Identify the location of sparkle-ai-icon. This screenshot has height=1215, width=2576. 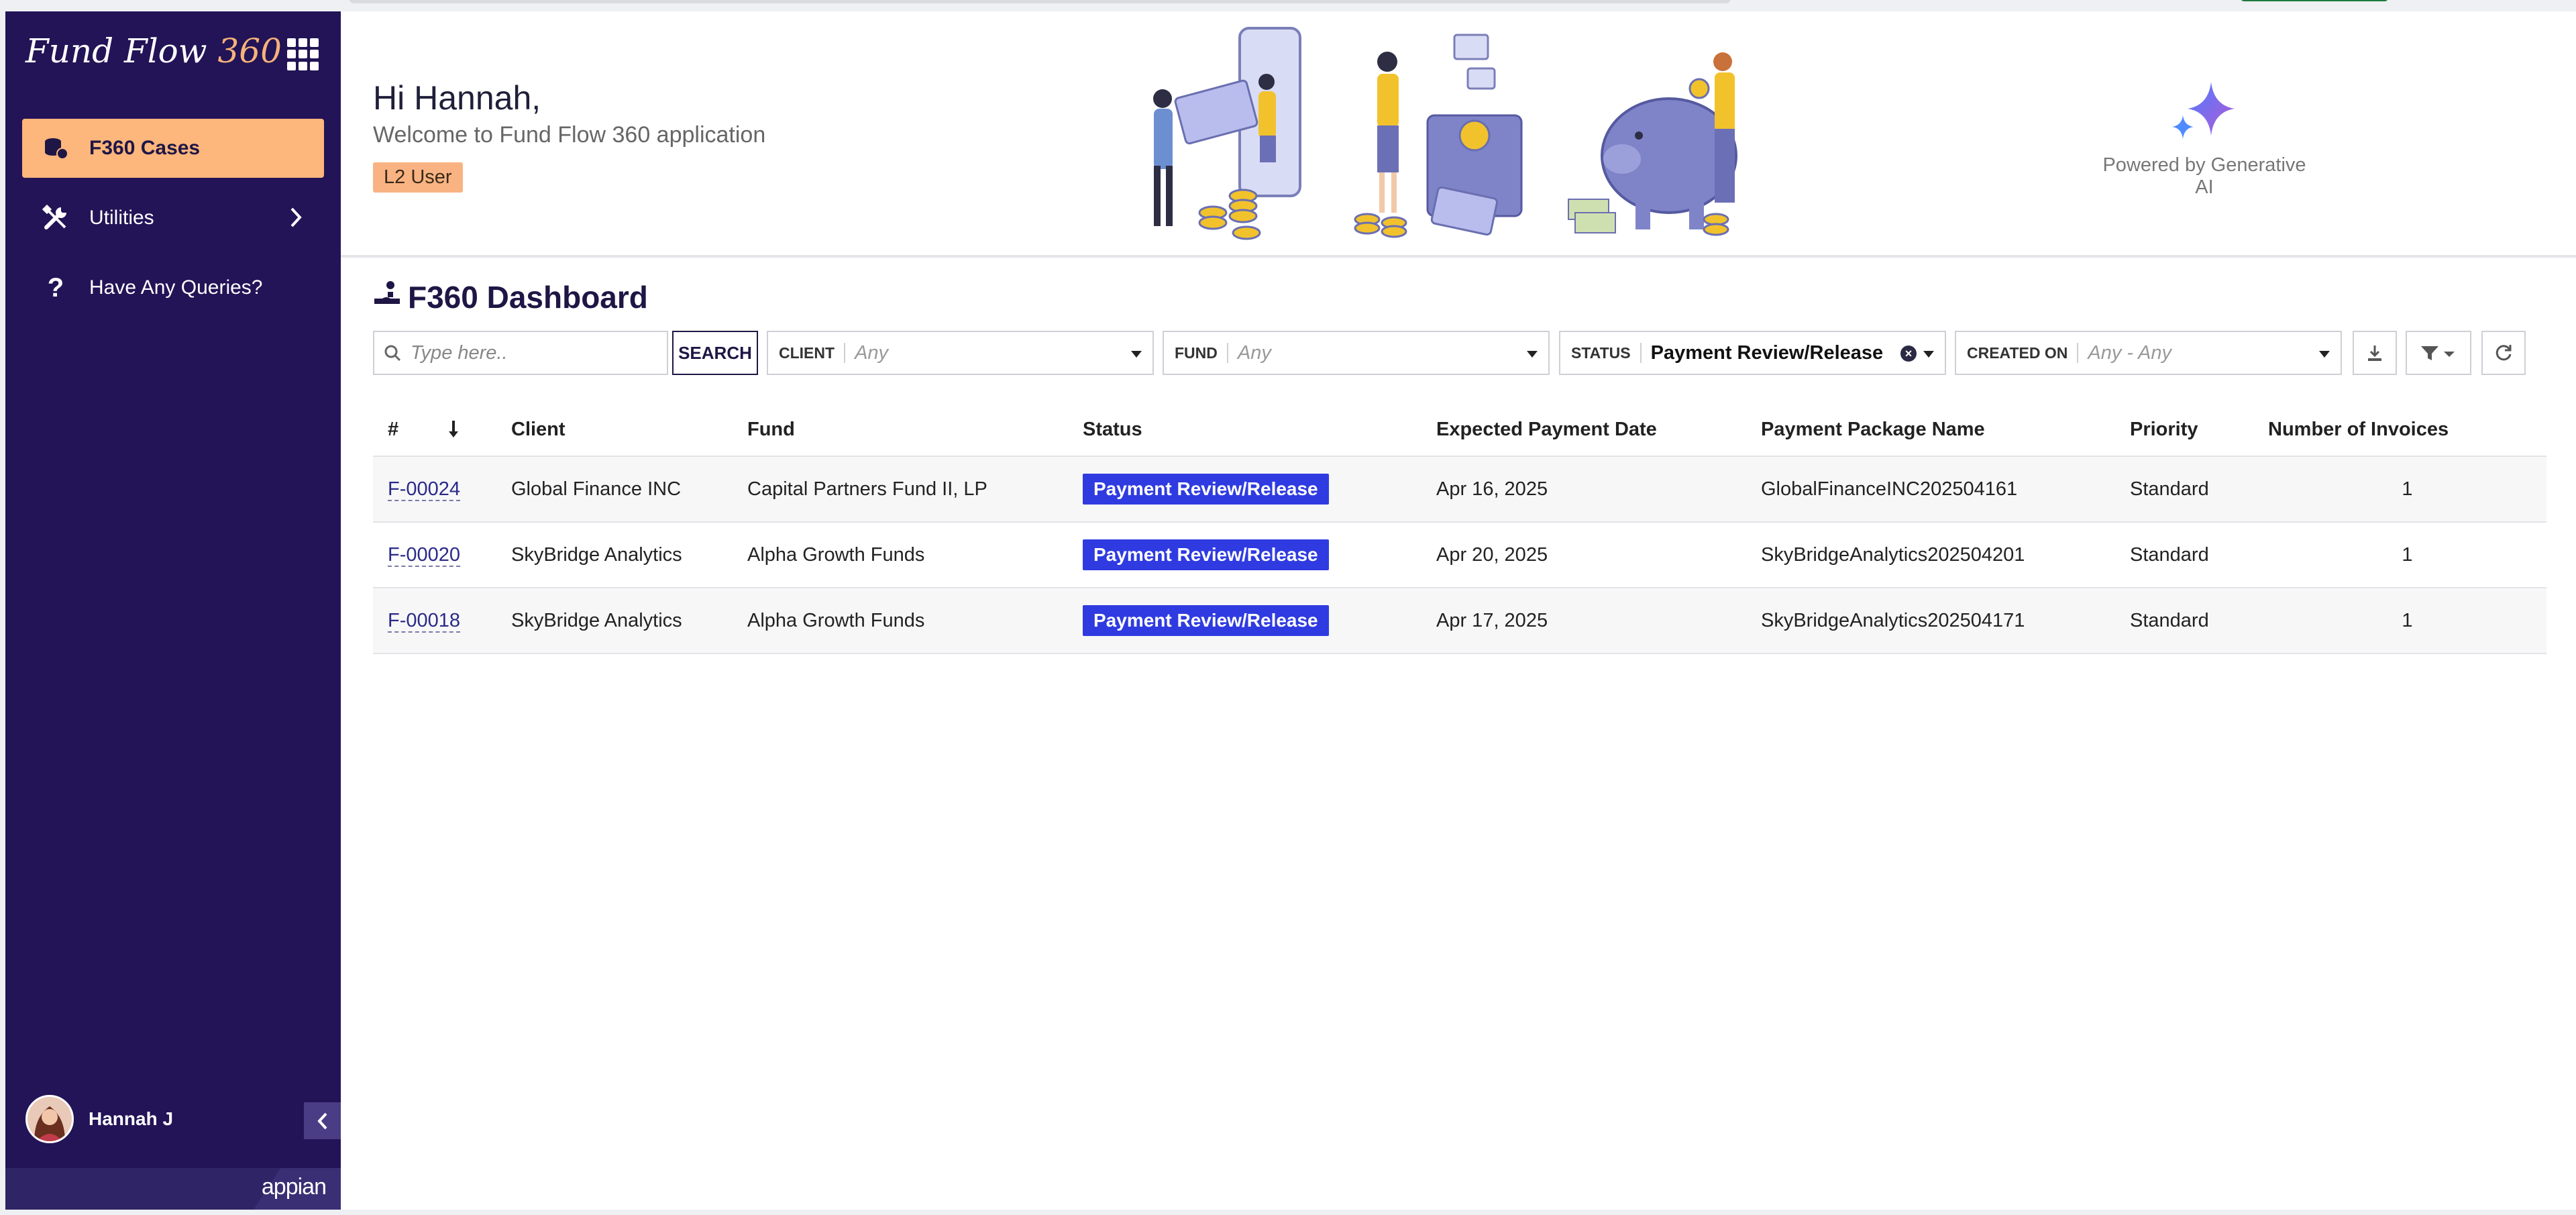
(2203, 111).